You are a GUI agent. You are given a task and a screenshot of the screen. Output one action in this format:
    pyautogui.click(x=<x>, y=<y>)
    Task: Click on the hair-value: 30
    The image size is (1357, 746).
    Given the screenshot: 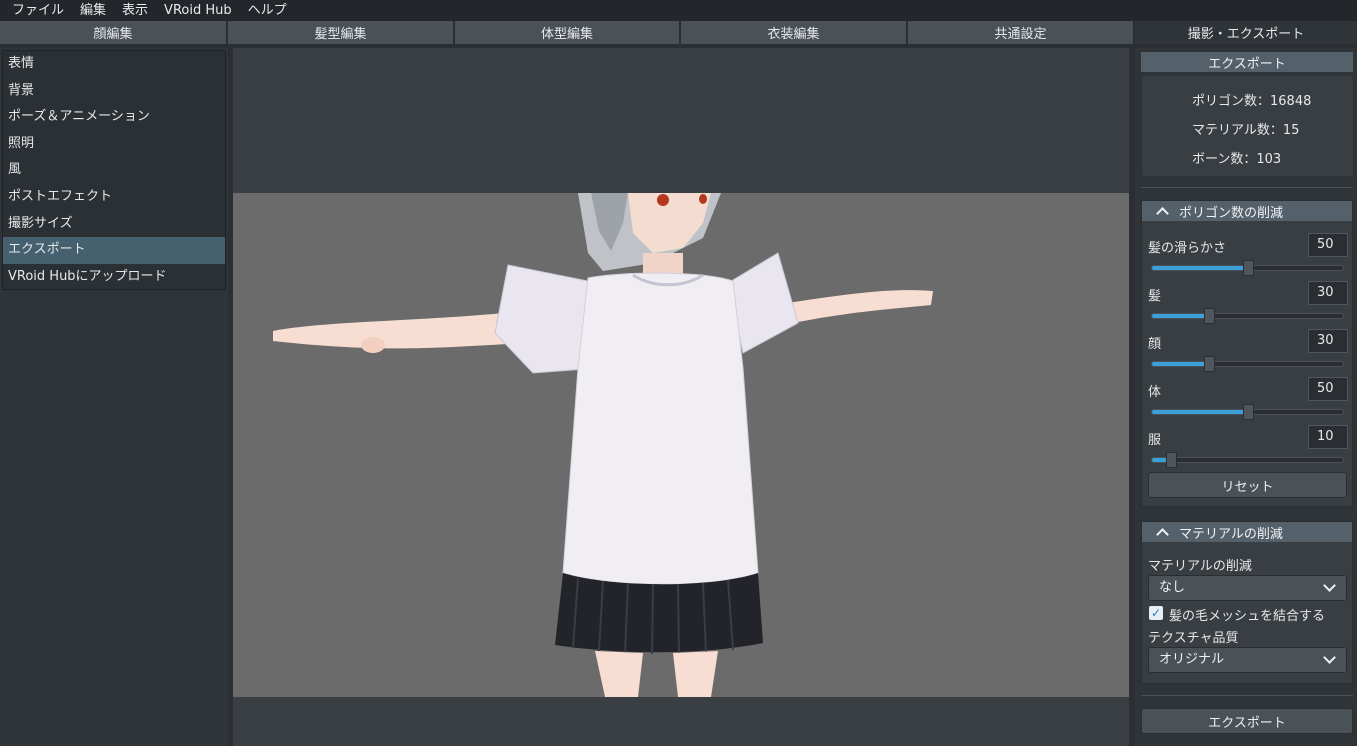 What is the action you would take?
    pyautogui.click(x=1328, y=293)
    